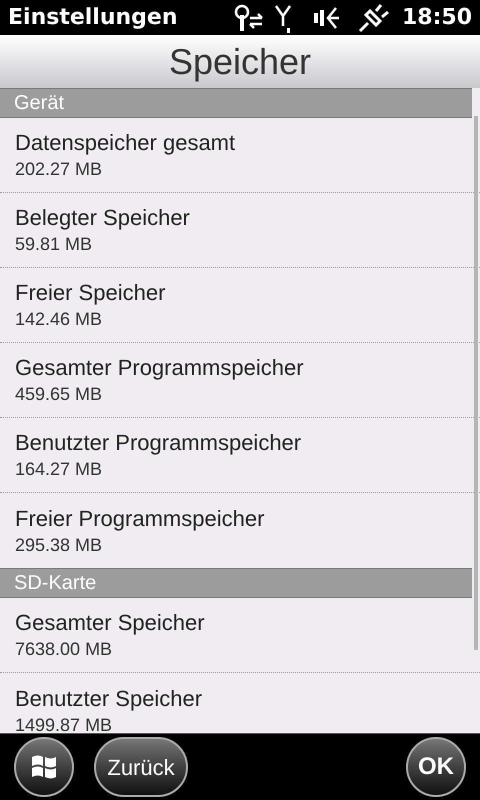 The height and width of the screenshot is (800, 480). Describe the element at coordinates (90, 293) in the screenshot. I see `item-label: Freier Speicher` at that location.